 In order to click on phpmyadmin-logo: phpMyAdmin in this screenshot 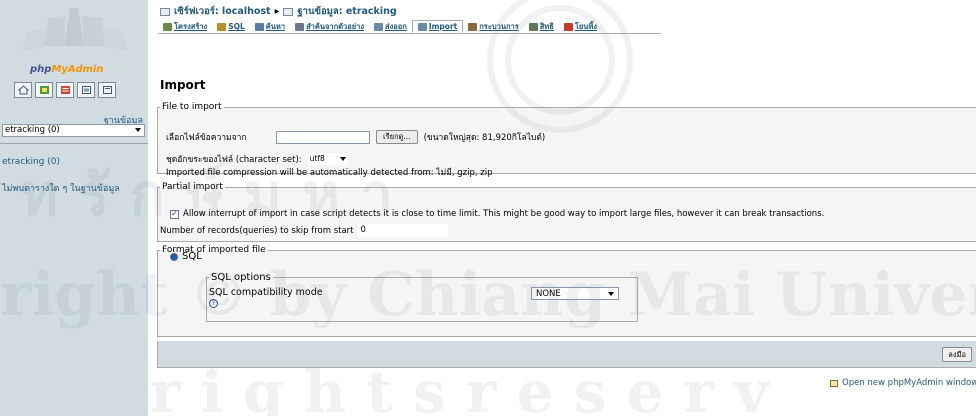, I will do `click(73, 42)`.